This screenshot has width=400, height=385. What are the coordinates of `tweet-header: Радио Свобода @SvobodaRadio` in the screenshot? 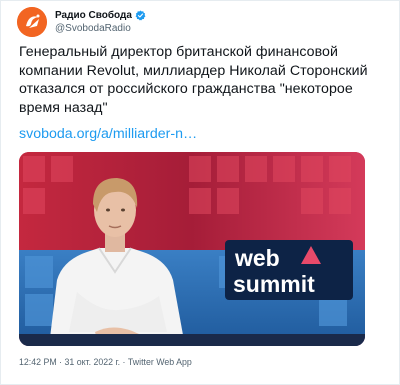 It's located at (81, 22).